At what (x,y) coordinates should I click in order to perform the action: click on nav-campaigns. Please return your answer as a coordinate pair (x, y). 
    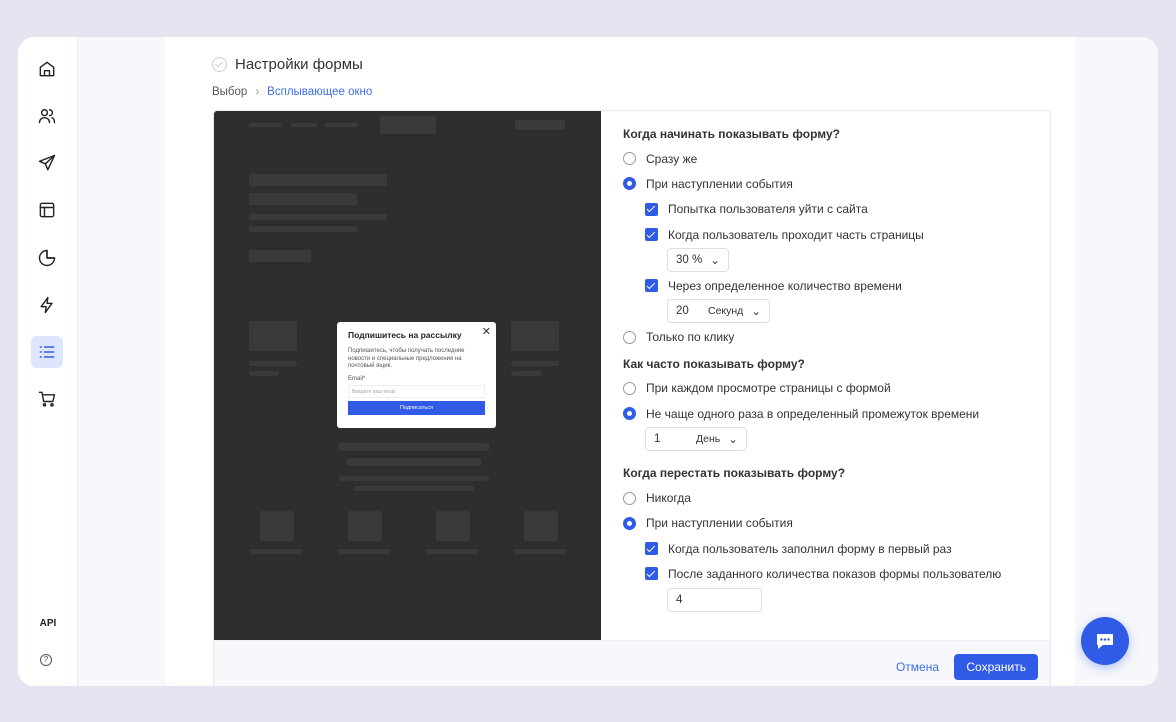
    Looking at the image, I should click on (47, 163).